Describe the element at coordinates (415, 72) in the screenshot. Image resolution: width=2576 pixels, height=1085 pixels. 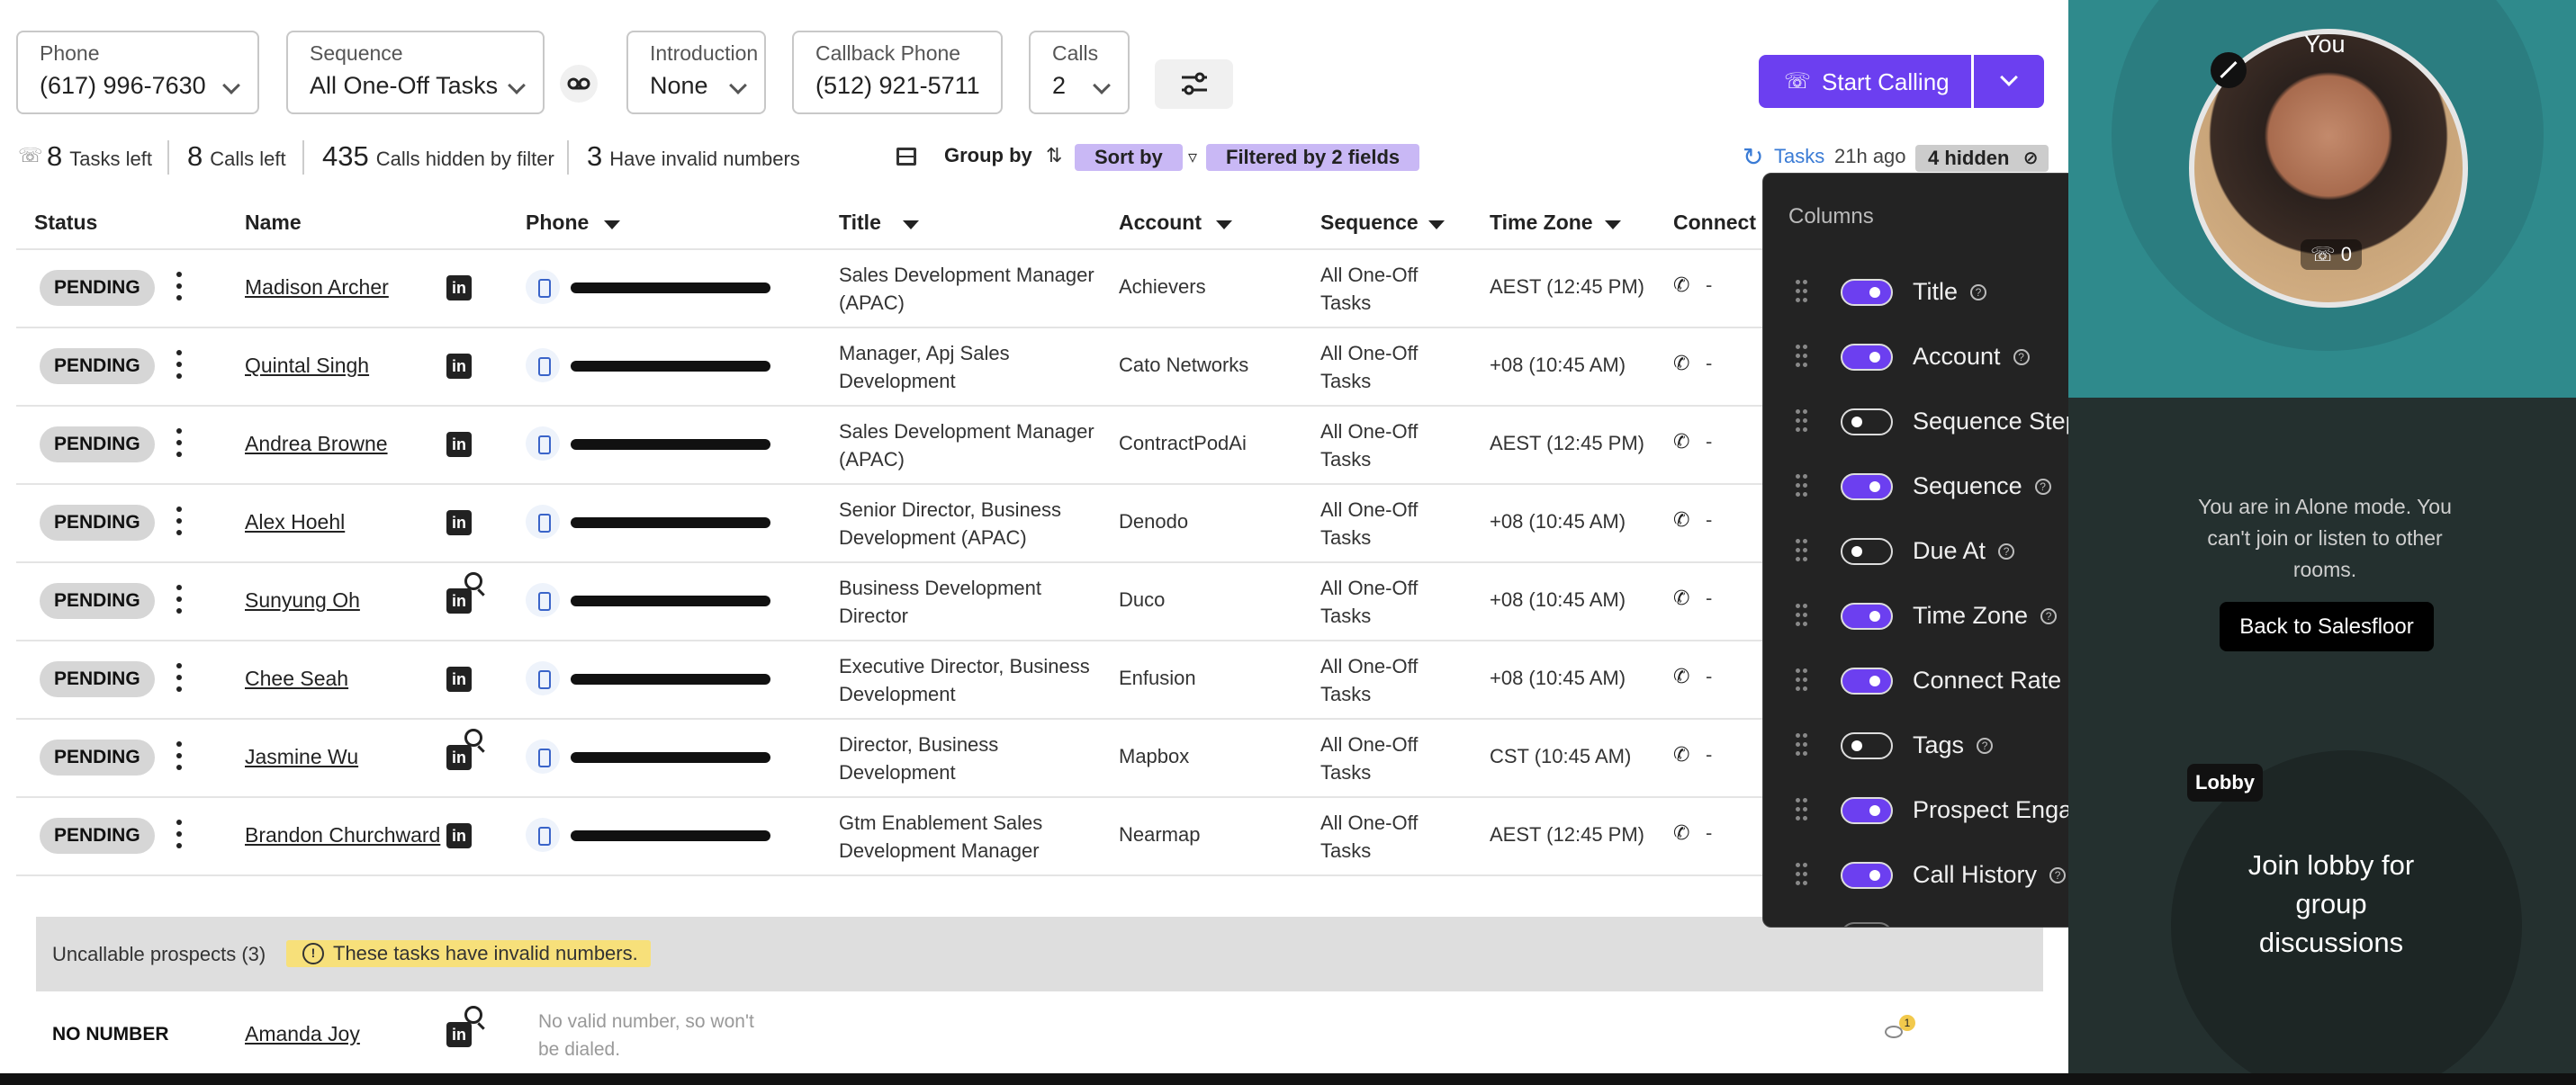
I see `sequence-select: Sequence All One-Off Tasks` at that location.